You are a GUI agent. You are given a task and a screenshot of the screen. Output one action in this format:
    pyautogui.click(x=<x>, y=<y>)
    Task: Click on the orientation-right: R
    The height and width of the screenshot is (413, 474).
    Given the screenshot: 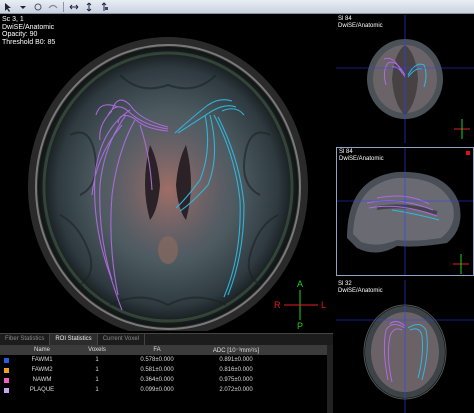 What is the action you would take?
    pyautogui.click(x=277, y=305)
    